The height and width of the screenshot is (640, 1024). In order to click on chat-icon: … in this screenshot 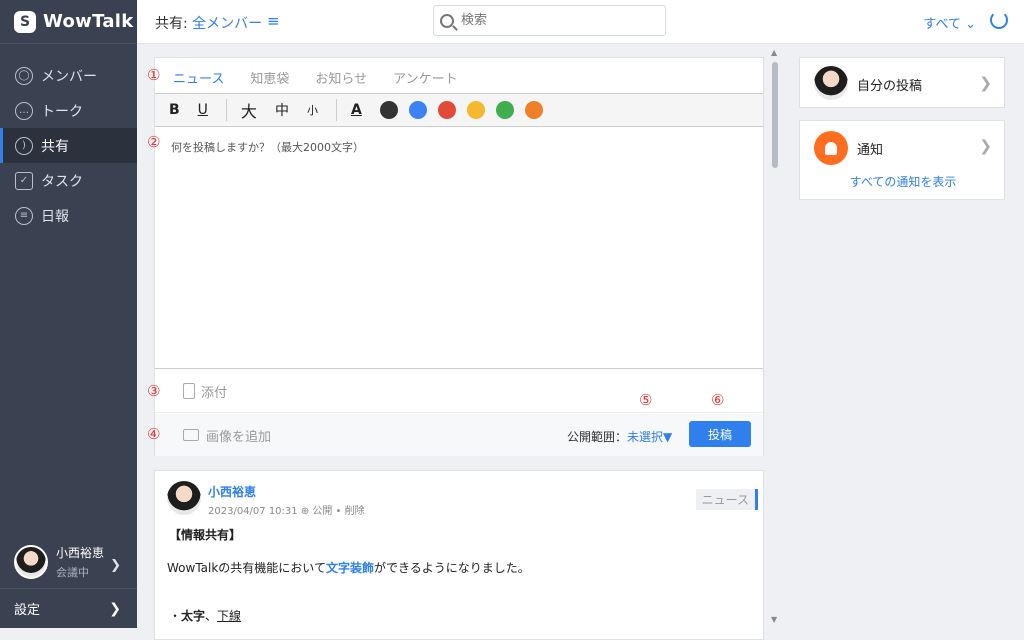, I will do `click(24, 110)`.